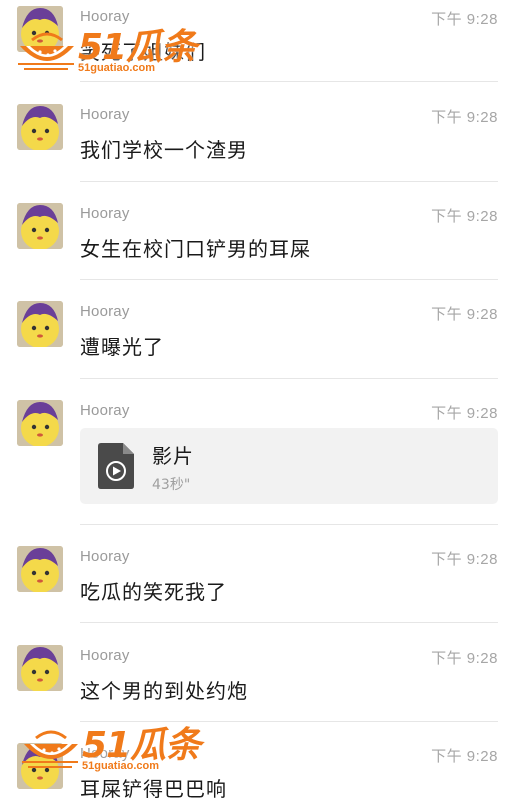  I want to click on video-attachment: 影片 43秒", so click(289, 466).